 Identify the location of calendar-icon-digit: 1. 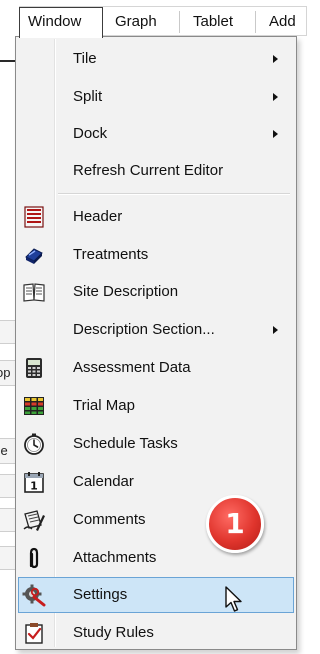
(34, 486).